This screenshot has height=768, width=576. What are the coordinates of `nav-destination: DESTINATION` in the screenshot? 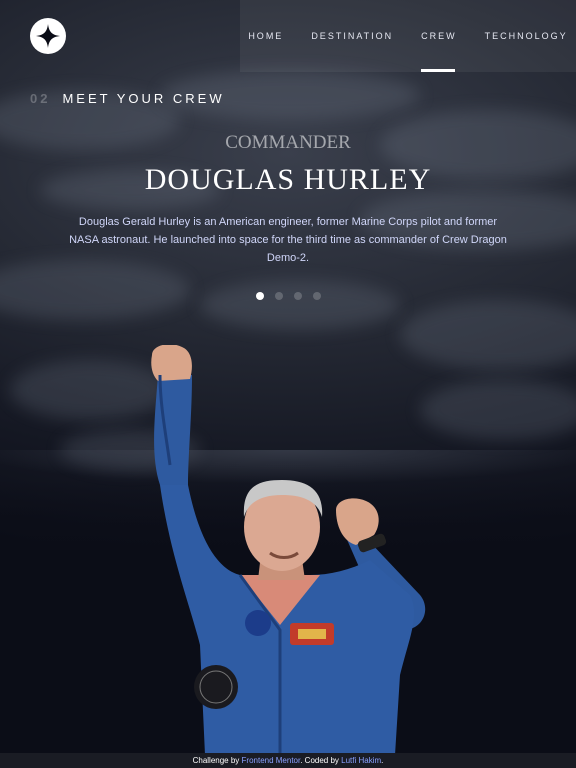 It's located at (352, 36).